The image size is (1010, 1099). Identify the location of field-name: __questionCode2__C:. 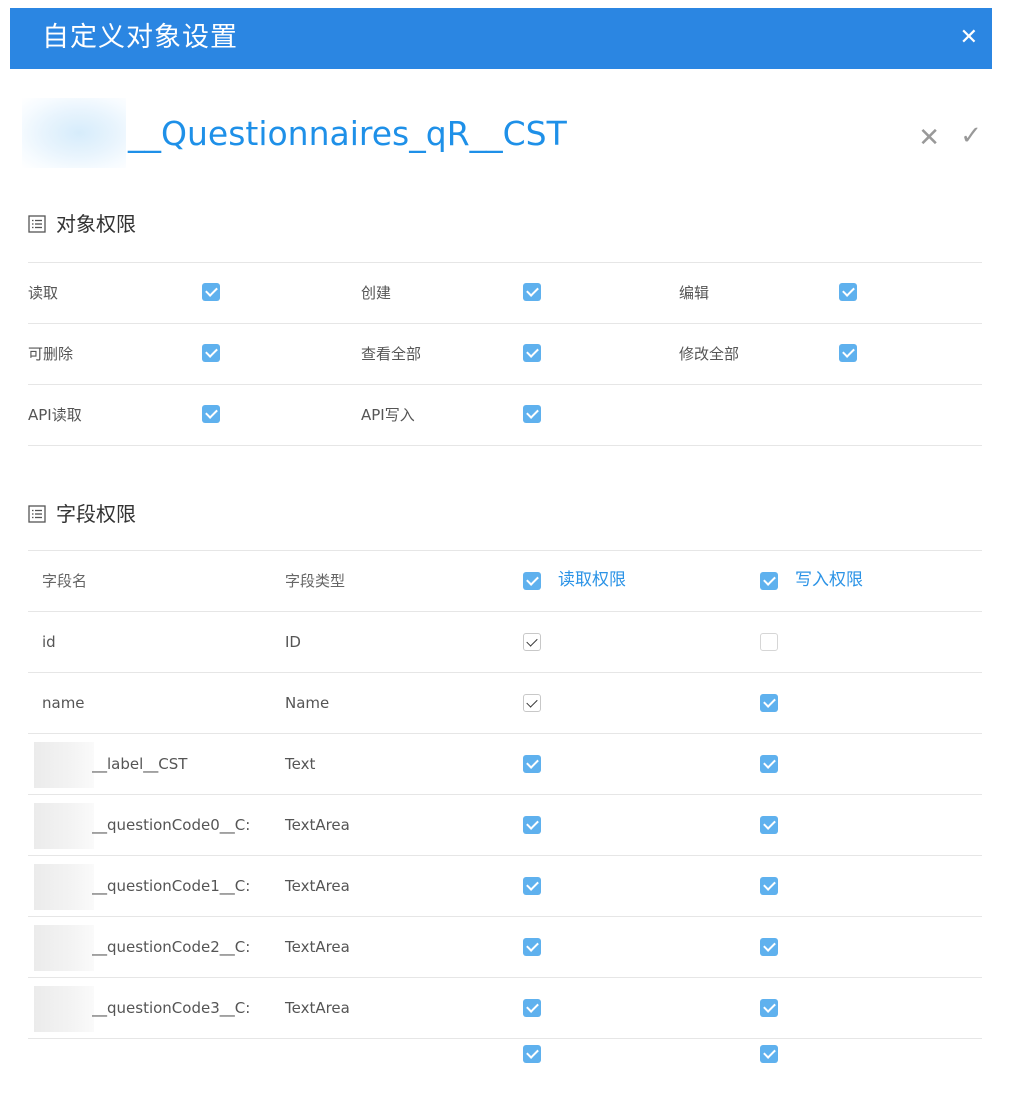
(171, 947).